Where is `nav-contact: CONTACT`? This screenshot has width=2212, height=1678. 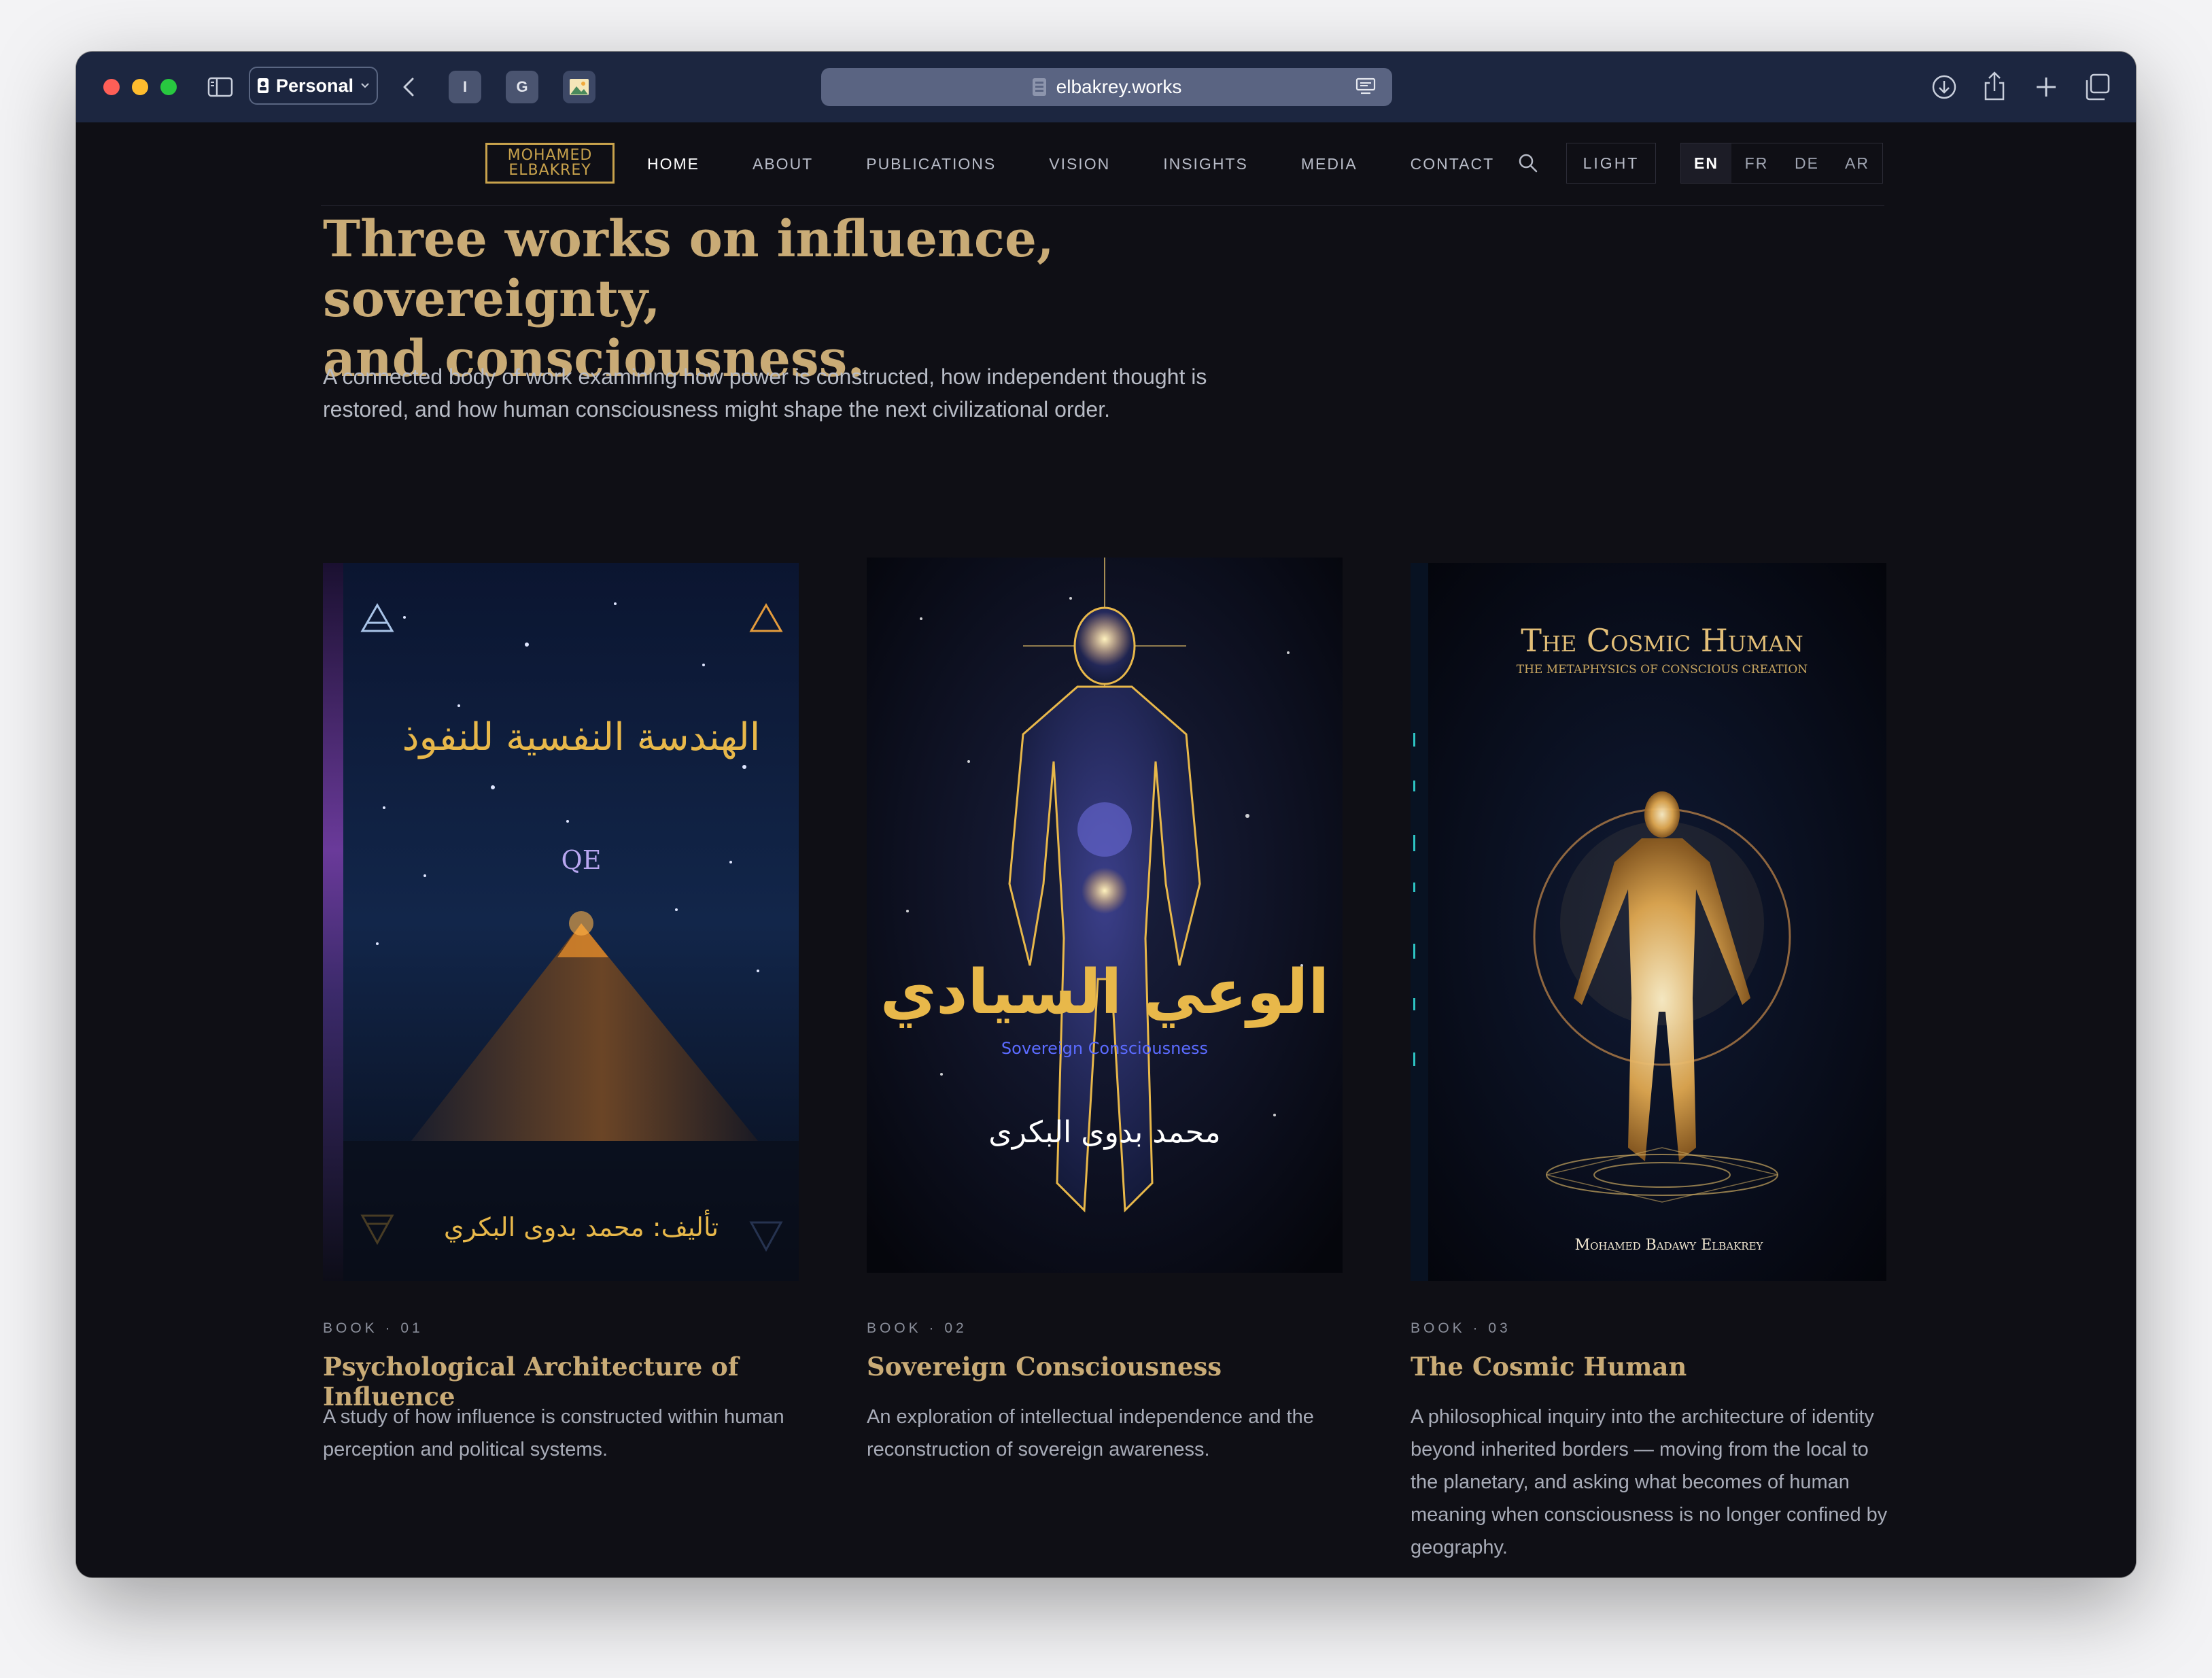
nav-contact: CONTACT is located at coordinates (1452, 164).